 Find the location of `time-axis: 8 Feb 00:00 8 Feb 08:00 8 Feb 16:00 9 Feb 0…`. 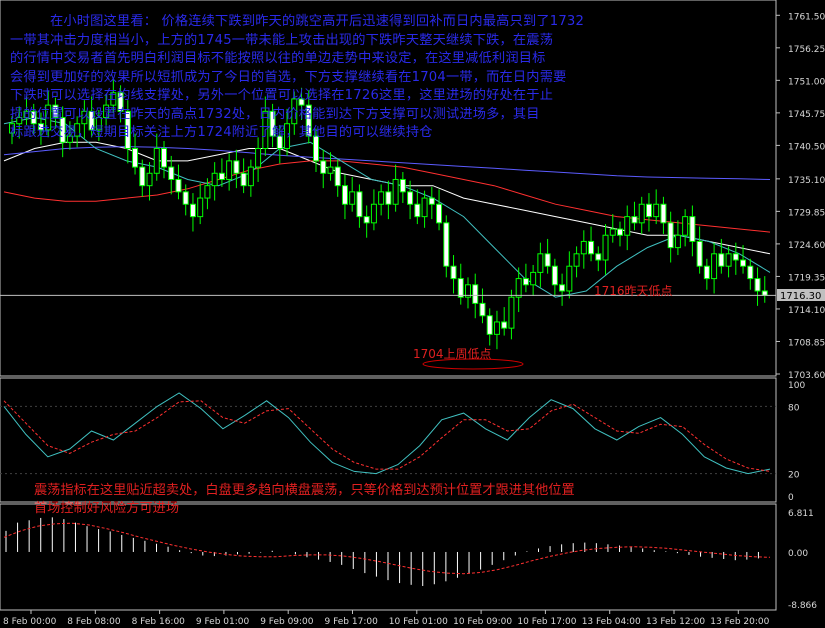

time-axis: 8 Feb 00:00 8 Feb 08:00 8 Feb 16:00 9 Feb 0… is located at coordinates (386, 618).